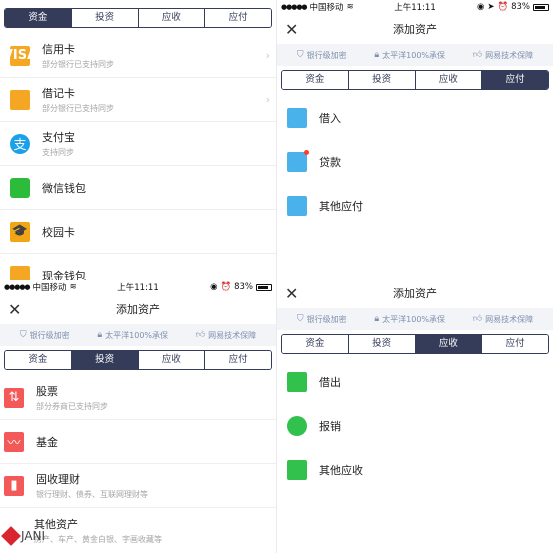 The height and width of the screenshot is (553, 553). Describe the element at coordinates (297, 118) in the screenshot. I see `borrow-in-icon` at that location.